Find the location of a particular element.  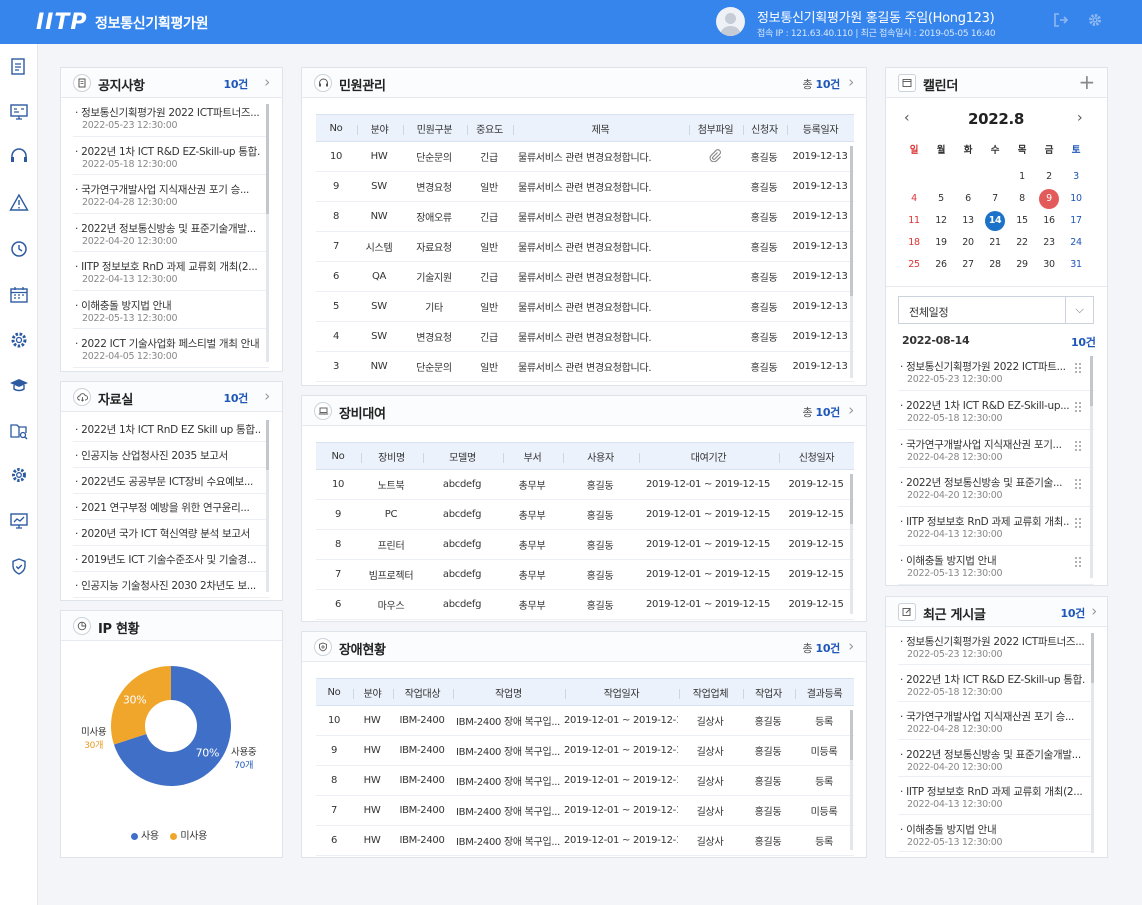

column-header: 등록일자 is located at coordinates (820, 128).